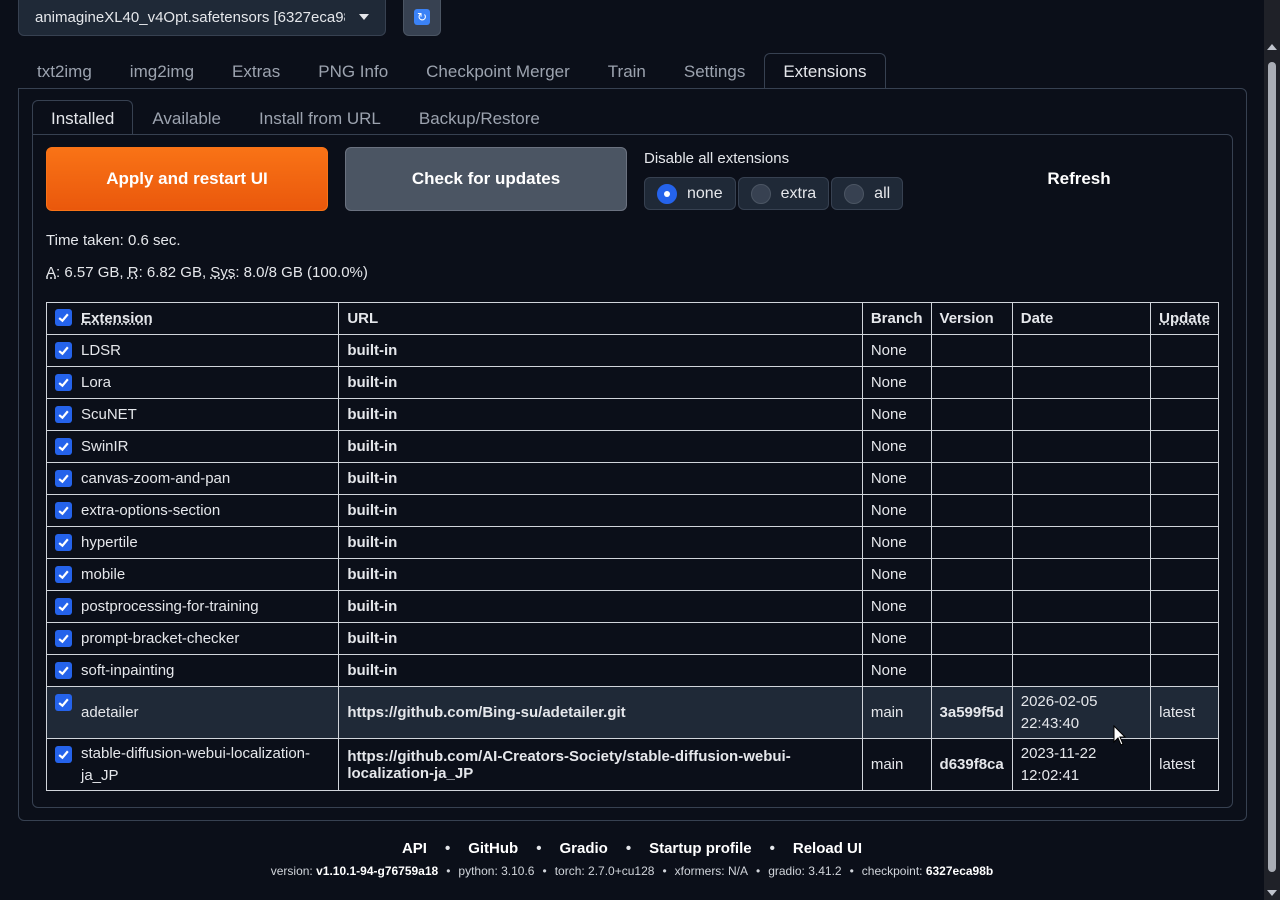  Describe the element at coordinates (798, 193) in the screenshot. I see `radio-extra-label: extra` at that location.